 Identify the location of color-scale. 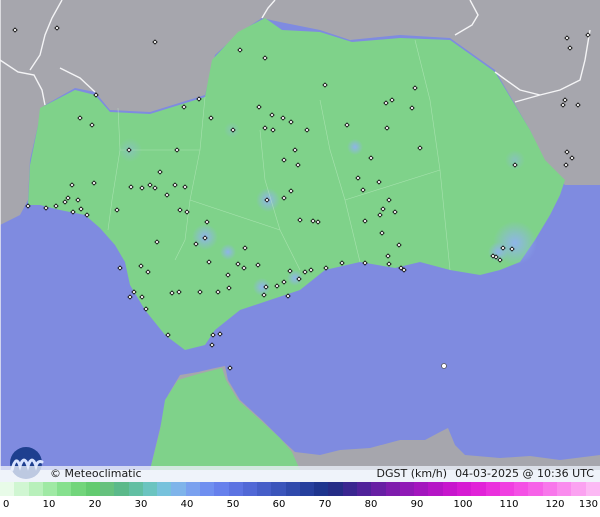
(300, 489).